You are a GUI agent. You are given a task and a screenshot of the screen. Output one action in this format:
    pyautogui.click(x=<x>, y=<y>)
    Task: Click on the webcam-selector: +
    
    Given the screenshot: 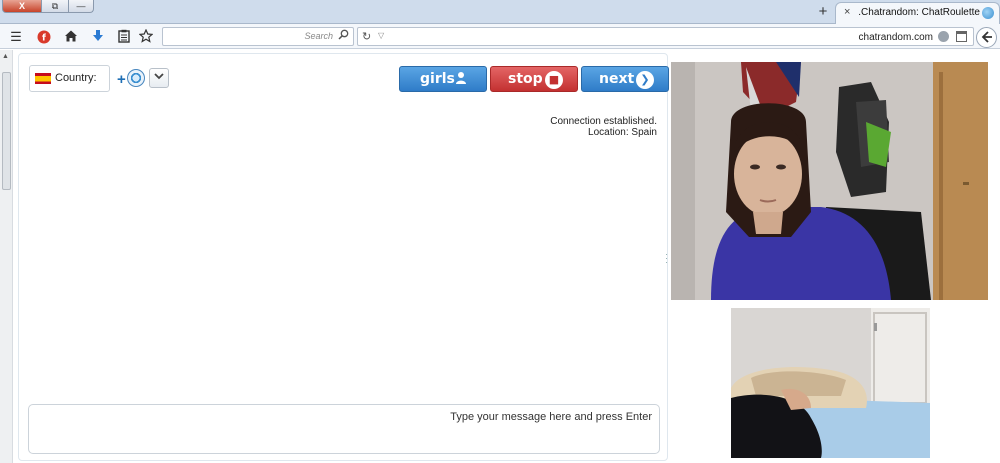 What is the action you would take?
    pyautogui.click(x=135, y=79)
    